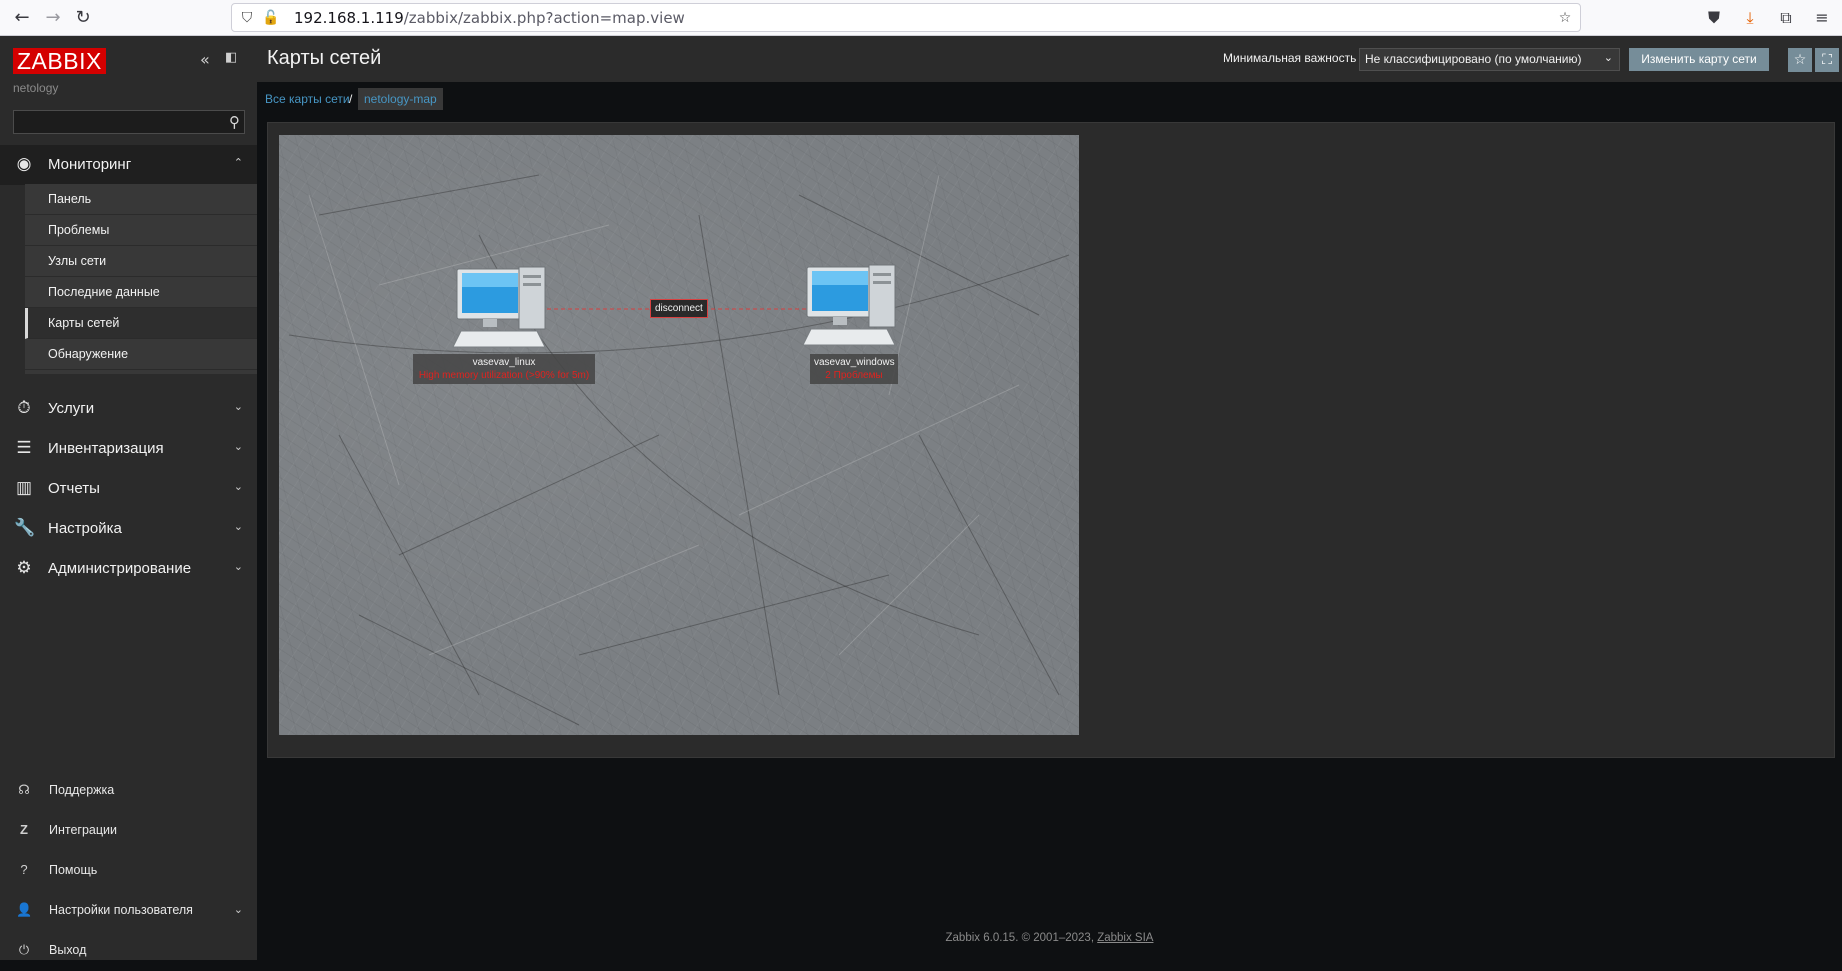 Image resolution: width=1842 pixels, height=971 pixels. Describe the element at coordinates (141, 323) in the screenshot. I see `submenu-item-maps: Карты сетей` at that location.